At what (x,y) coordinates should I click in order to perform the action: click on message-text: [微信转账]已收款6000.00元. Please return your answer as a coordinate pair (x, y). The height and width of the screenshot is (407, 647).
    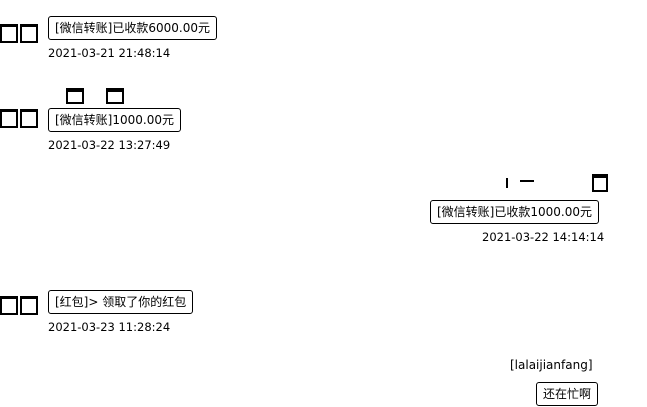
    Looking at the image, I should click on (132, 28).